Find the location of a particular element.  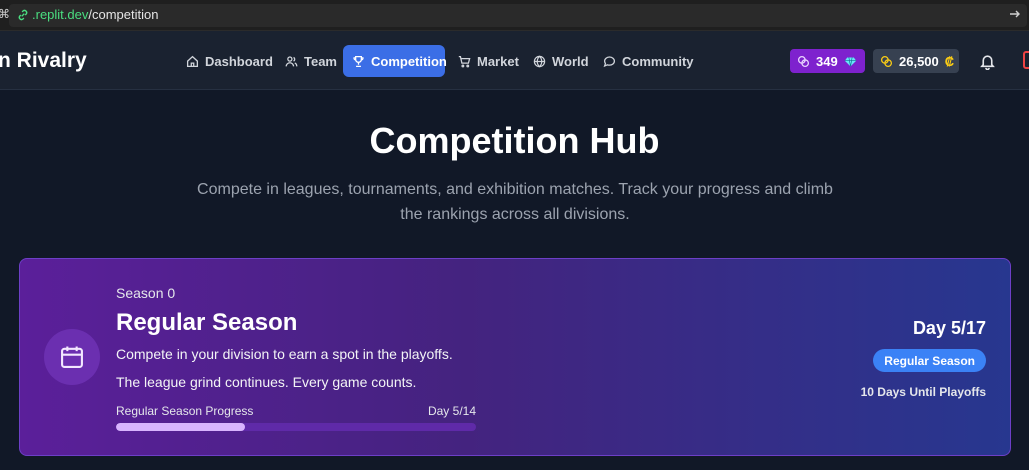

season-title: Regular Season is located at coordinates (207, 322).